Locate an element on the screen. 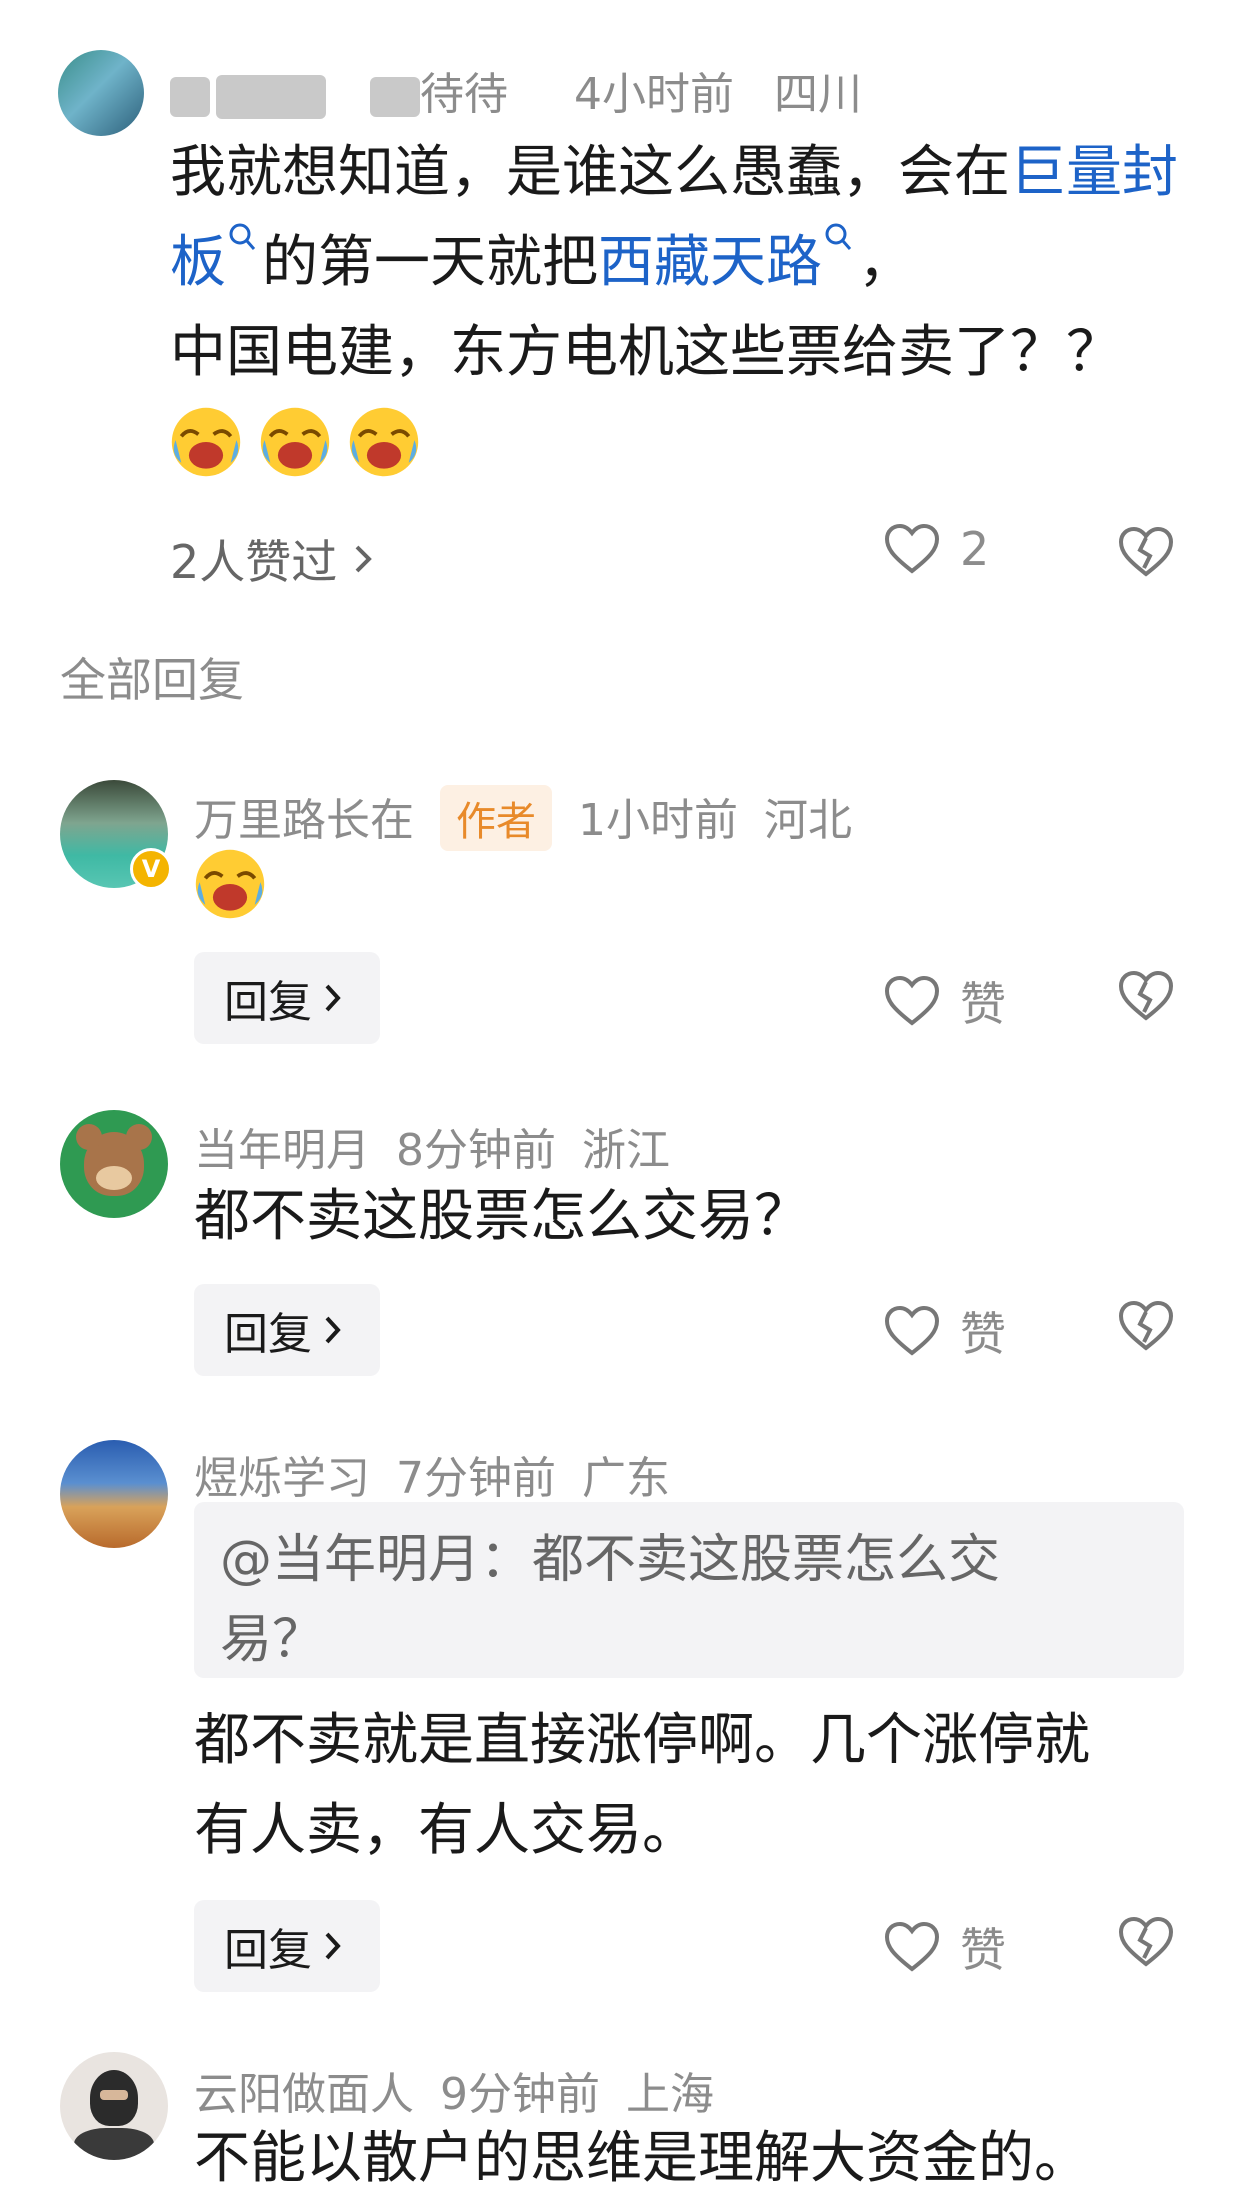 The width and height of the screenshot is (1242, 2208). comment-meta: 待待 4小时前 四川 is located at coordinates (529, 90).